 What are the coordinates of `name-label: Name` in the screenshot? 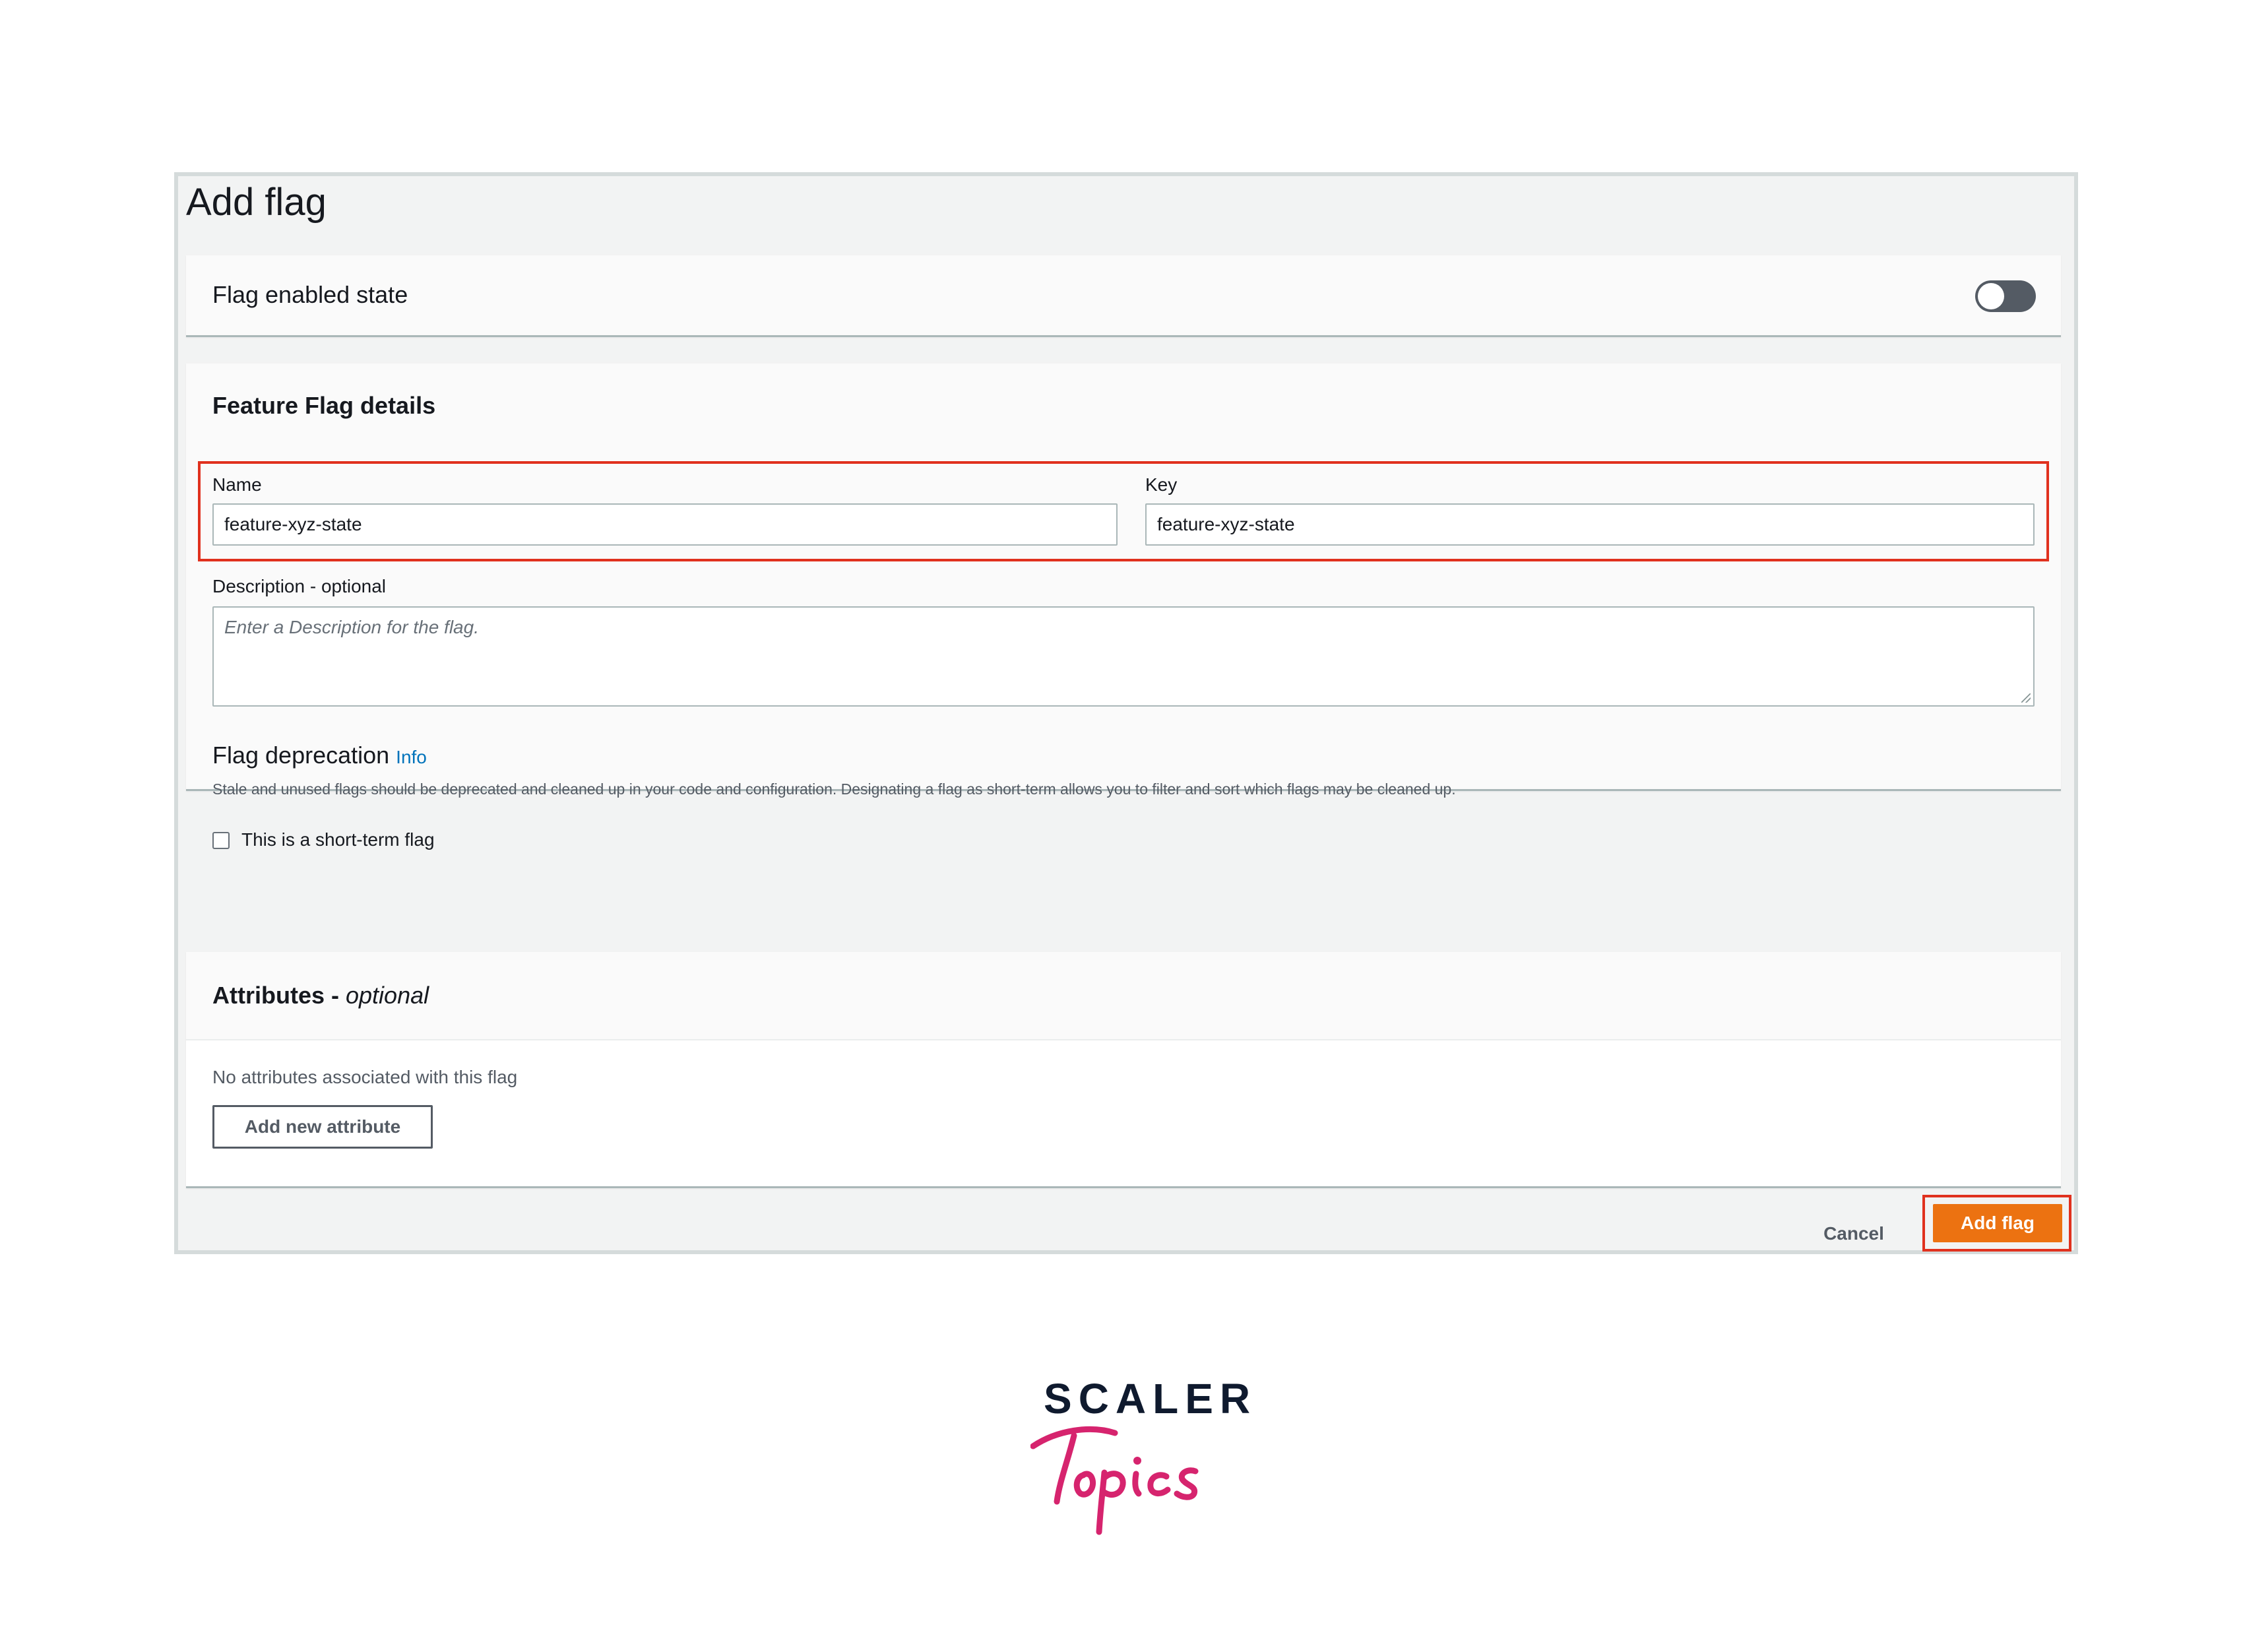 It's located at (237, 484).